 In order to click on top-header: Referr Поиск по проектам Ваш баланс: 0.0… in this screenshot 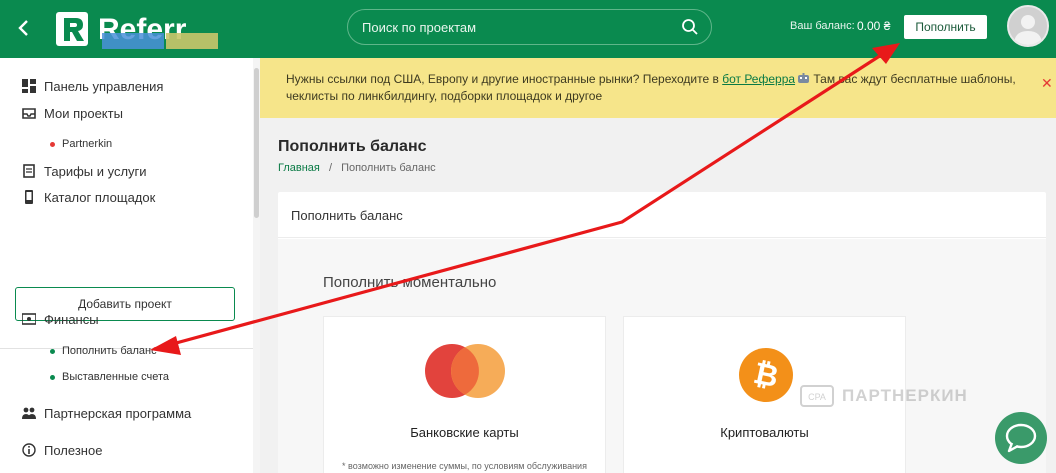, I will do `click(528, 29)`.